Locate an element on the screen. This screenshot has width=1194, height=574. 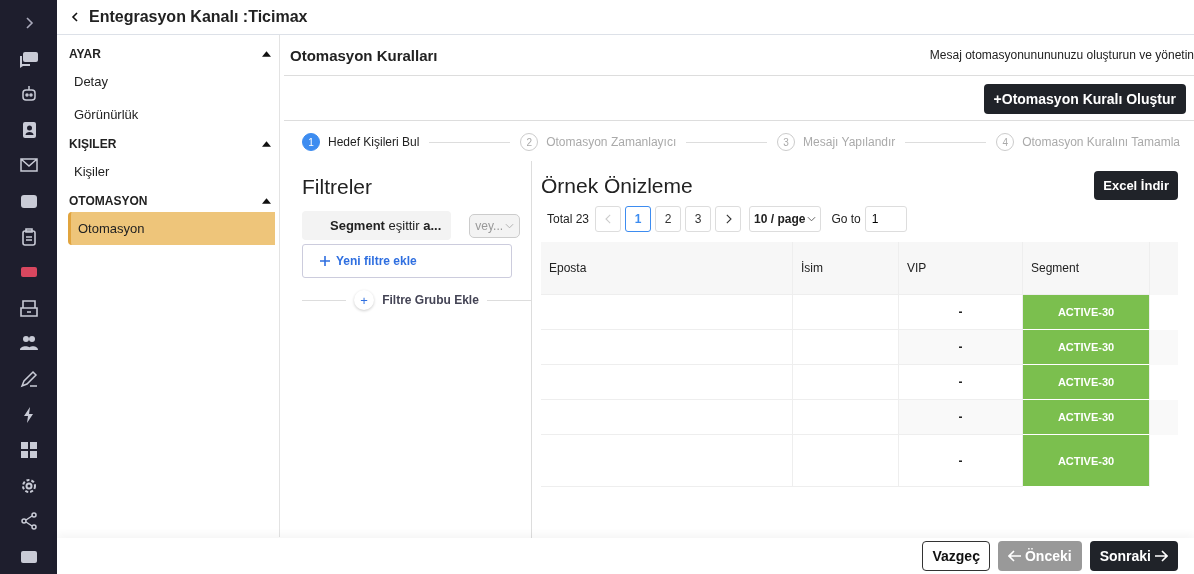
chevron-right-icon is located at coordinates (728, 219).